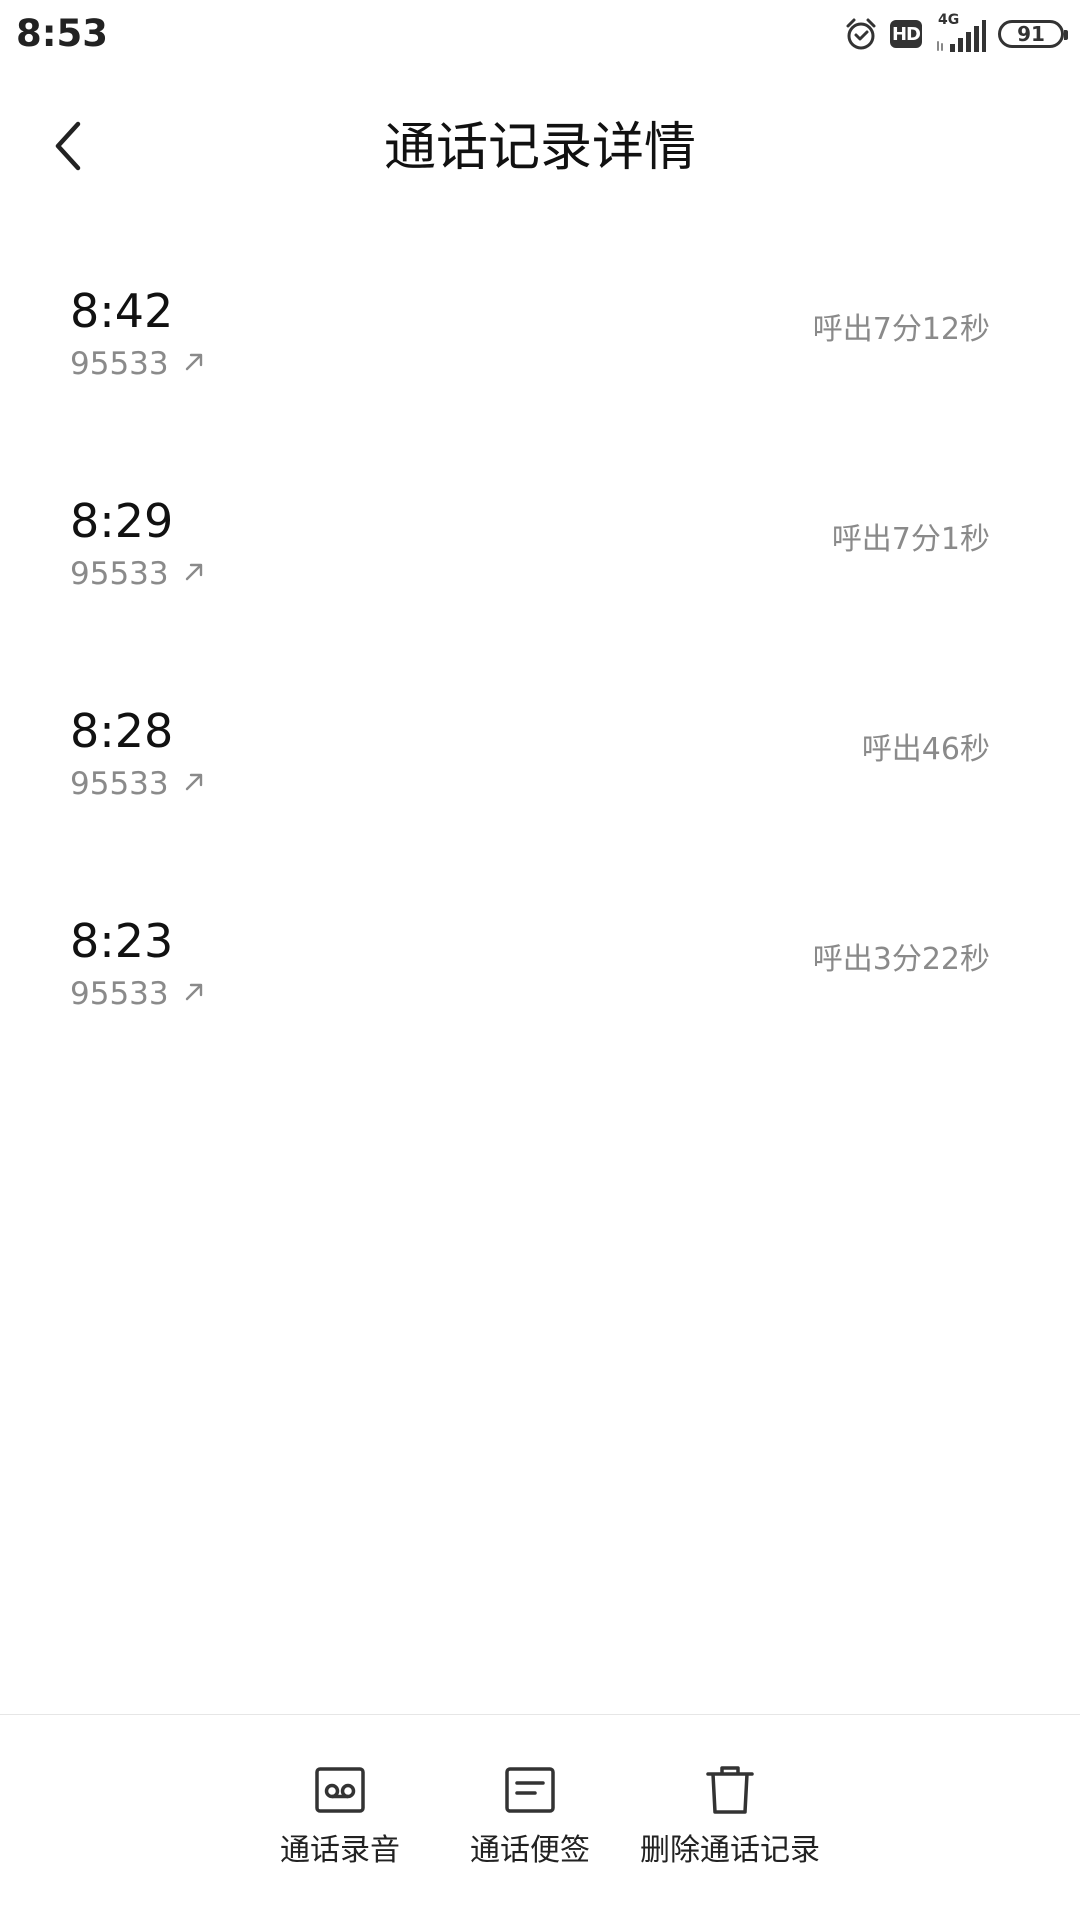 The image size is (1080, 1920). Describe the element at coordinates (861, 34) in the screenshot. I see `alarm-icon` at that location.